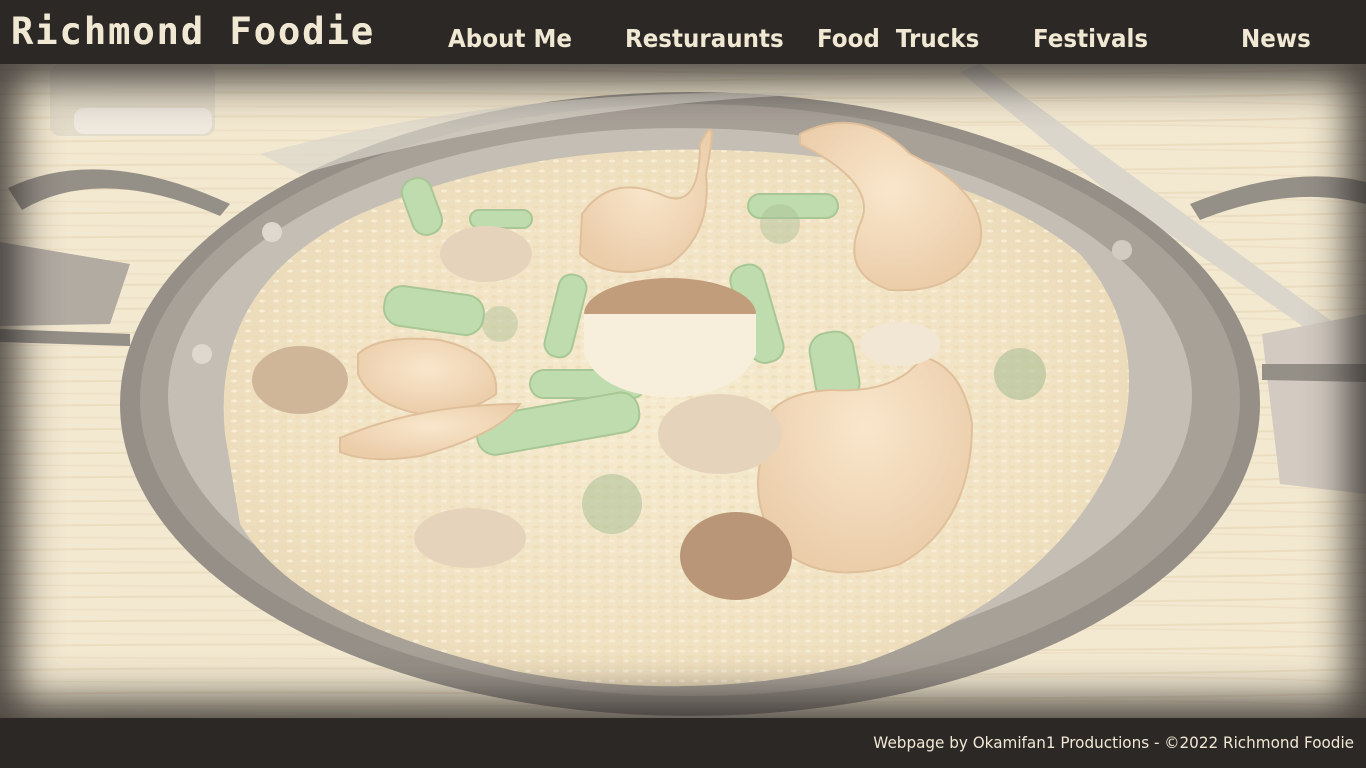 The width and height of the screenshot is (1366, 768). I want to click on site-logo: Richmond Foodie, so click(193, 32).